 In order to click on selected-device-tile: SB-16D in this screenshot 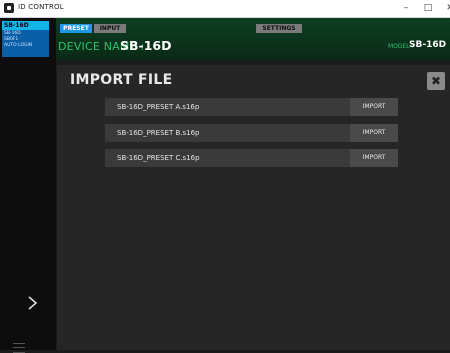, I will do `click(25, 25)`.